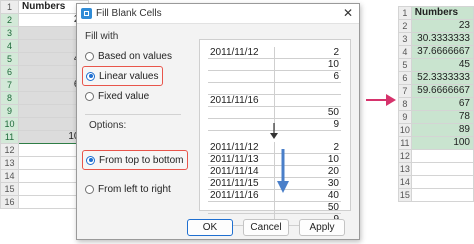 This screenshot has width=474, height=244. I want to click on fill-direction-arrow-icon, so click(283, 171).